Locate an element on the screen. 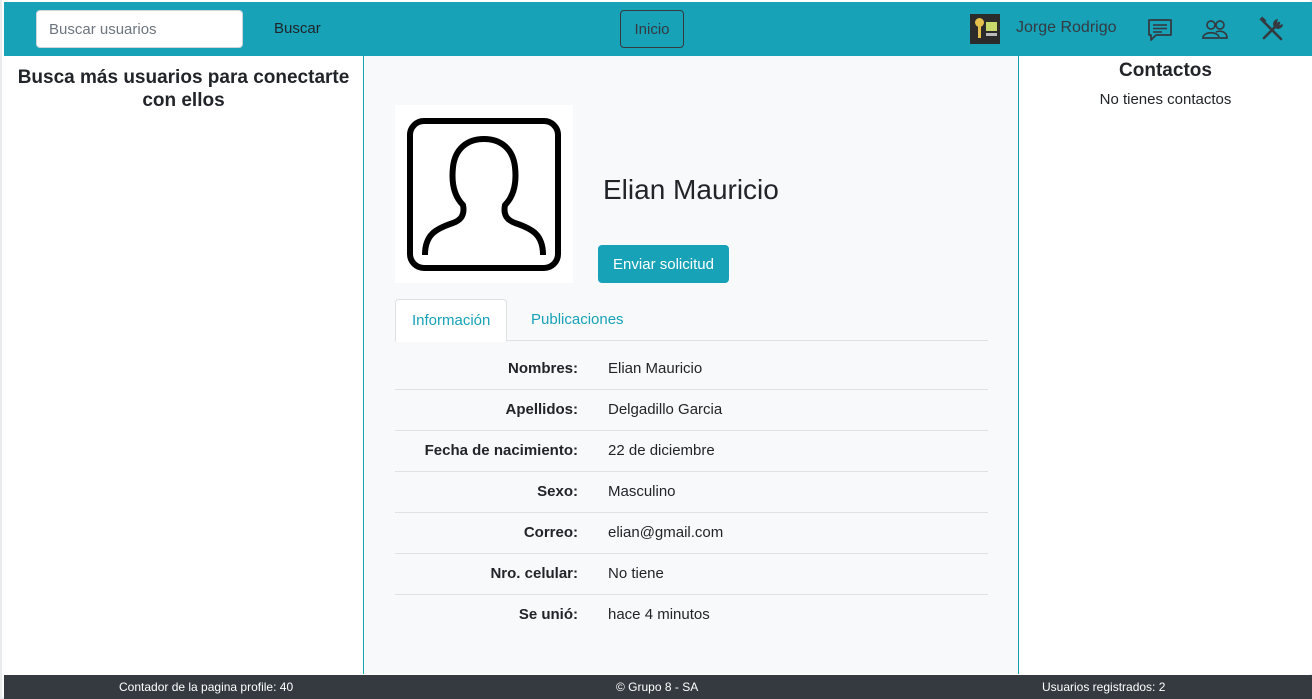  tools-icon is located at coordinates (1272, 30).